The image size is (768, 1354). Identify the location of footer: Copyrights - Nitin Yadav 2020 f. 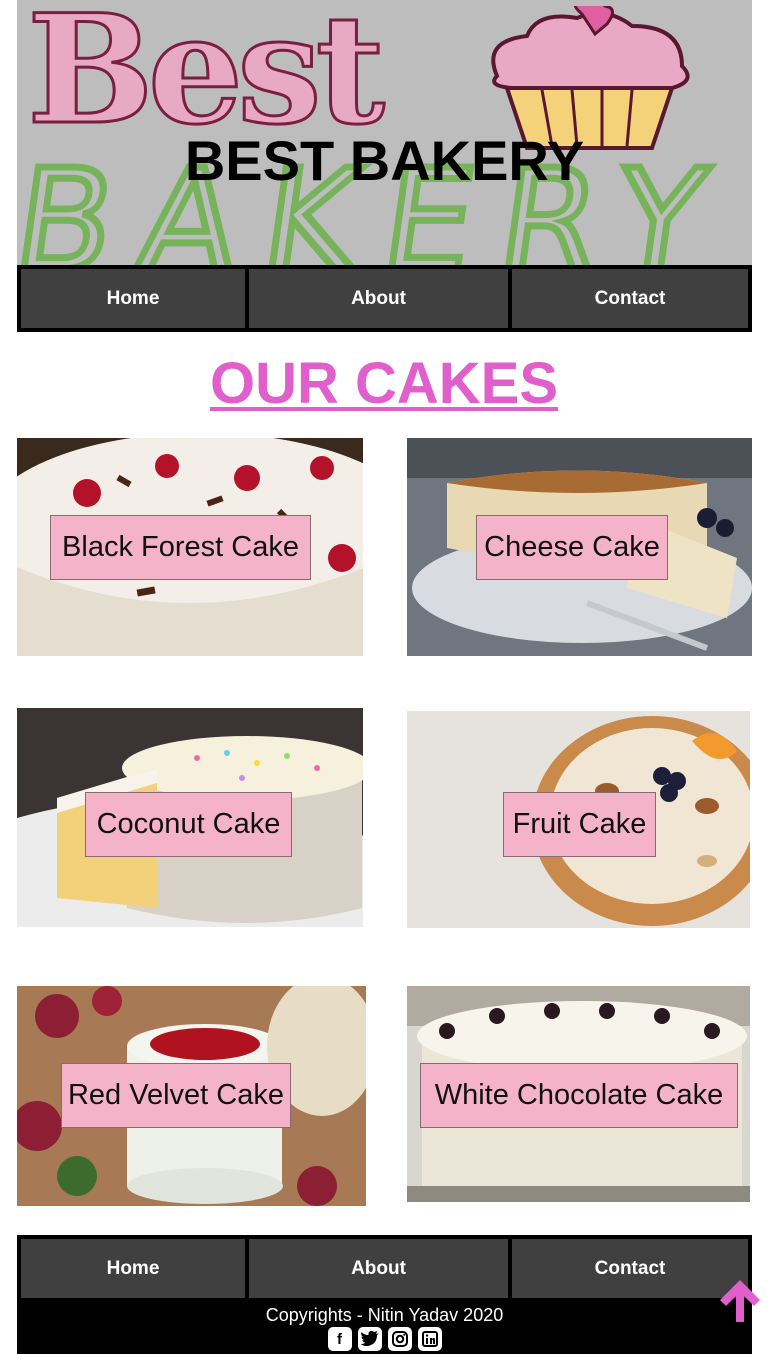
(384, 1328).